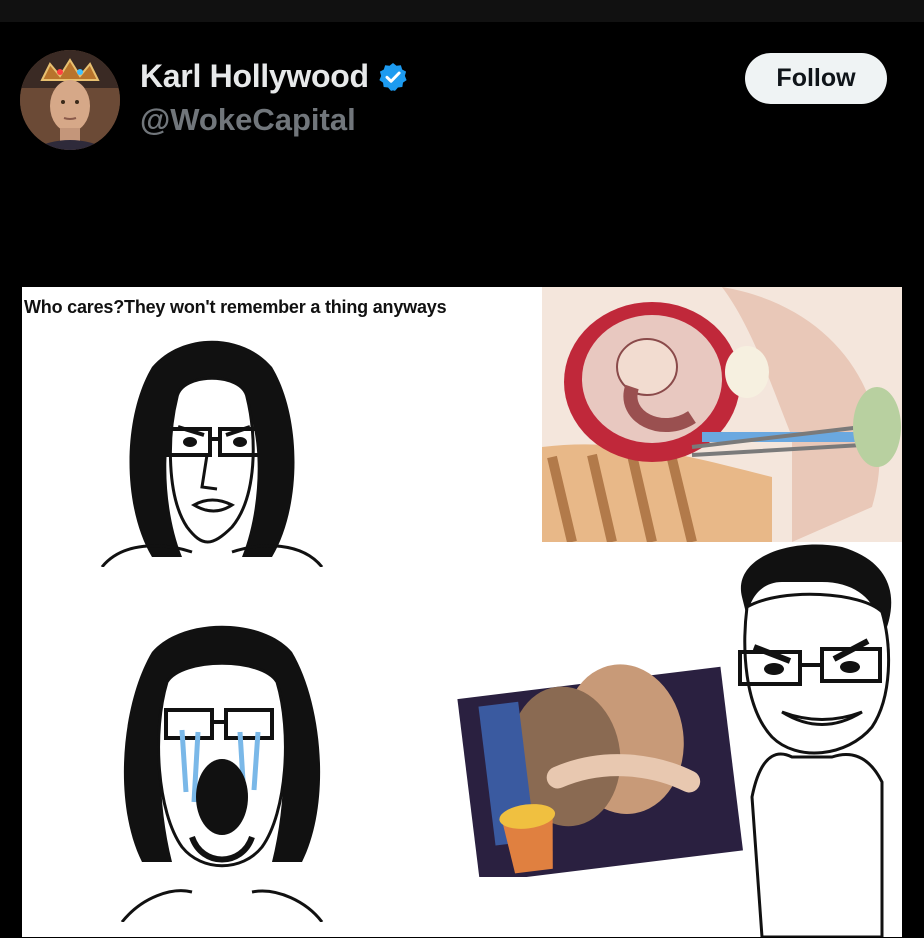 The width and height of the screenshot is (924, 938). Describe the element at coordinates (393, 76) in the screenshot. I see `verified-badge-icon` at that location.